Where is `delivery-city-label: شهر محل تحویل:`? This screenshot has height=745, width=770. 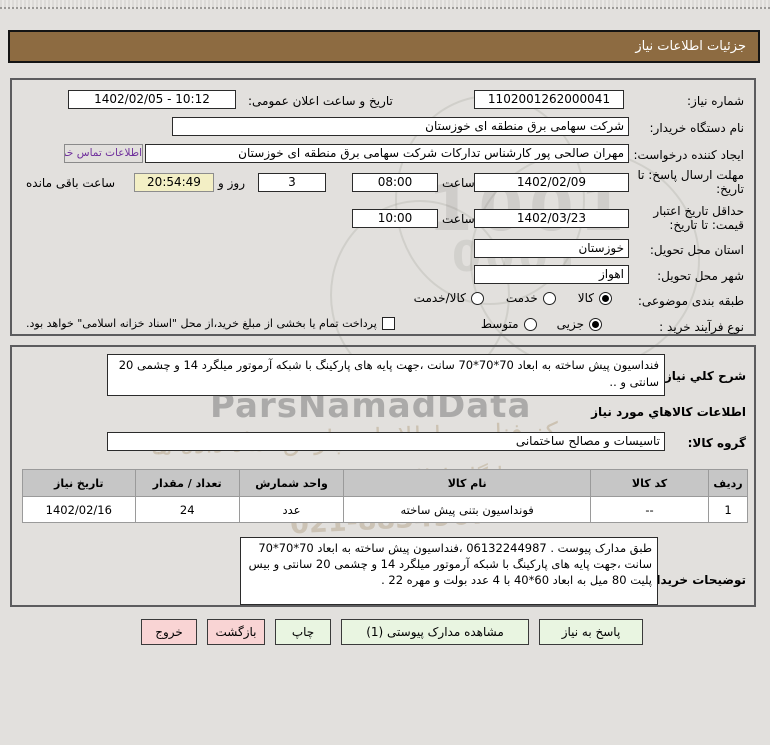
delivery-city-label: شهر محل تحویل: is located at coordinates (700, 276).